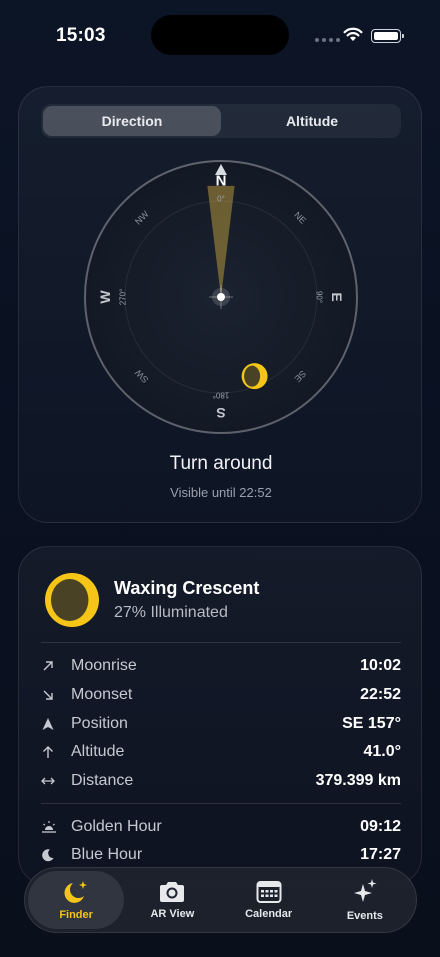 Image resolution: width=440 pixels, height=957 pixels. I want to click on detail-value: 17:27, so click(380, 854).